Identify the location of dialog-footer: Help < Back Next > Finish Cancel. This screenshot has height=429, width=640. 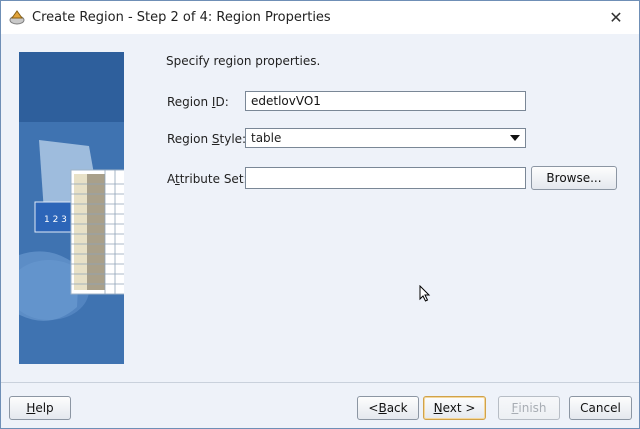
(320, 405).